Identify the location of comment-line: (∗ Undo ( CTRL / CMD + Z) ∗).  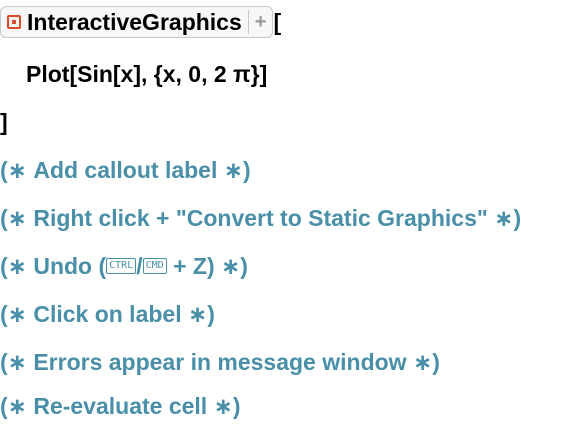
(124, 266).